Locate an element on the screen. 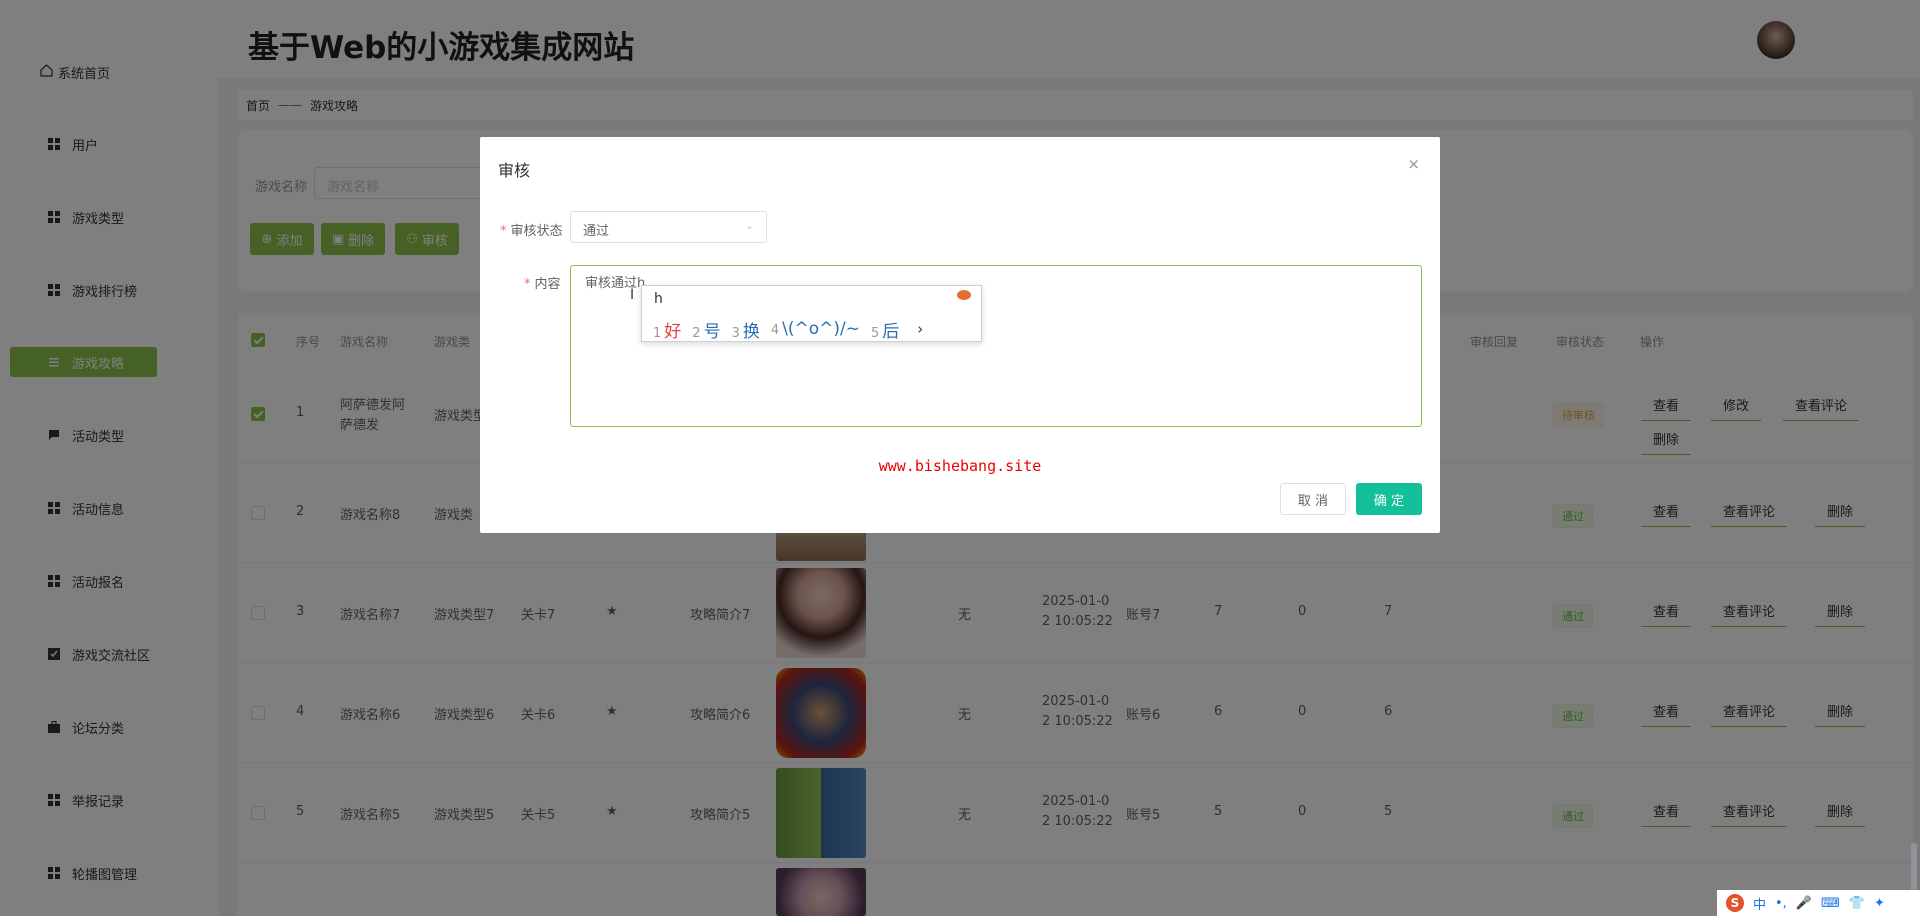  ime-candidate: 4 \(^o^)/~ is located at coordinates (815, 329).